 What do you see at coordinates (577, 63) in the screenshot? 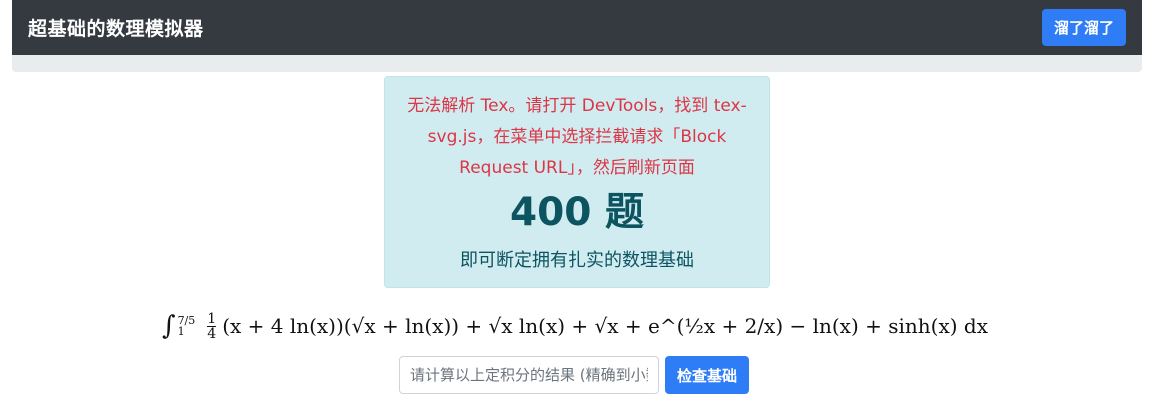
I see `navbar-bottom-bar` at bounding box center [577, 63].